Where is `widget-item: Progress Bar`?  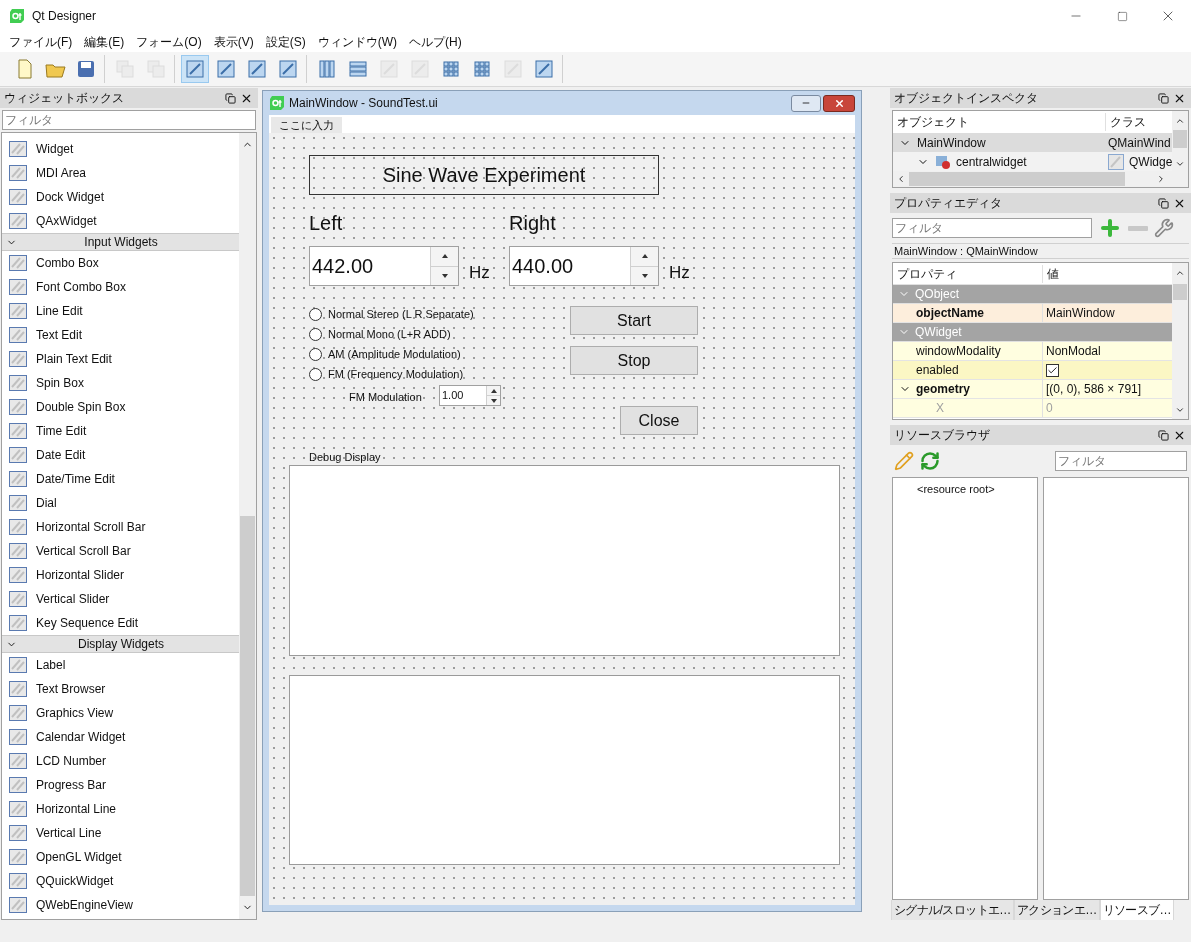 widget-item: Progress Bar is located at coordinates (120, 785).